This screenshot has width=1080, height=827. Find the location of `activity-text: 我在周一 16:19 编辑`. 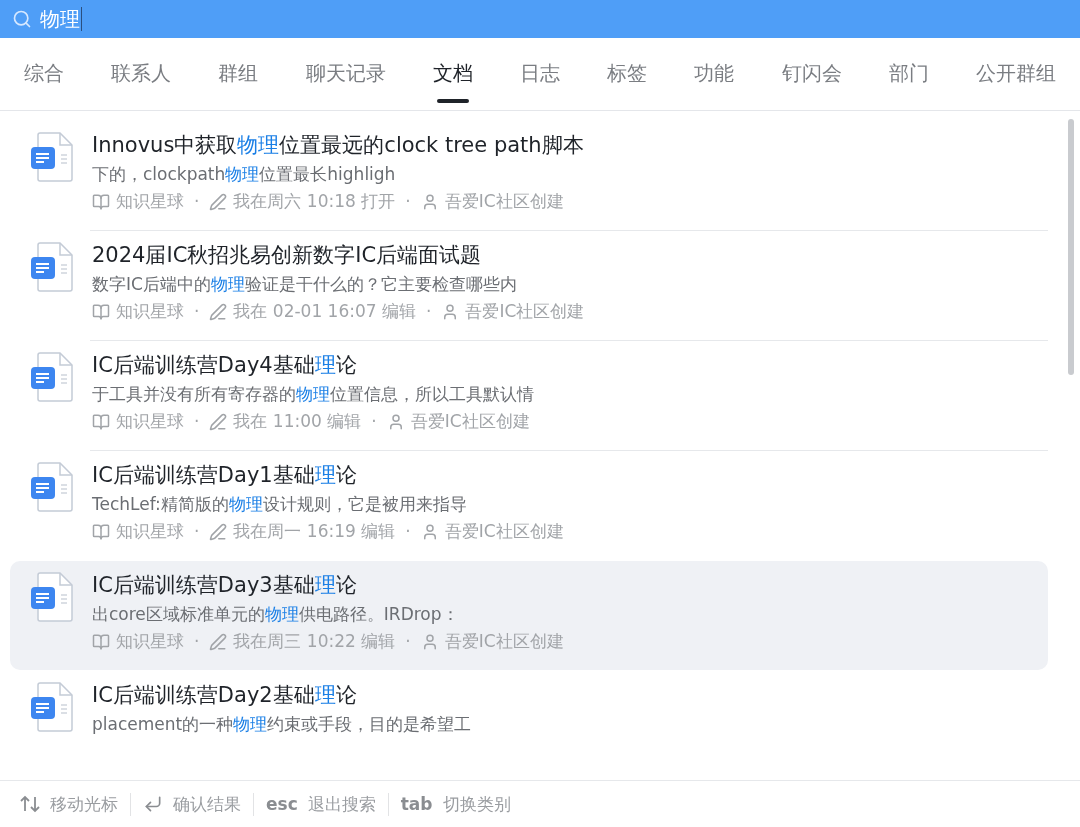

activity-text: 我在周一 16:19 编辑 is located at coordinates (314, 531).